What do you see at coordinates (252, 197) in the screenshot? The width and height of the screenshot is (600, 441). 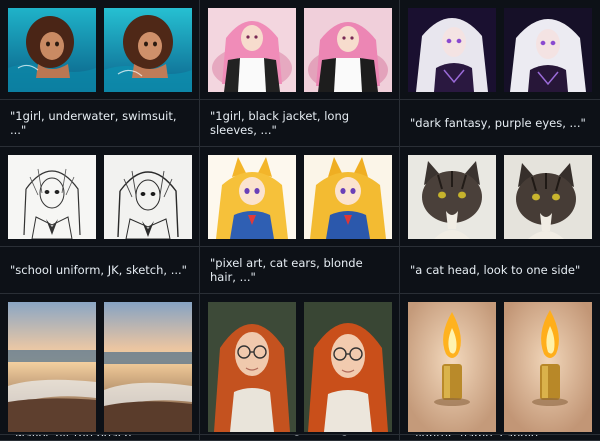 I see `blonde-cat-ear-girl-original-image` at bounding box center [252, 197].